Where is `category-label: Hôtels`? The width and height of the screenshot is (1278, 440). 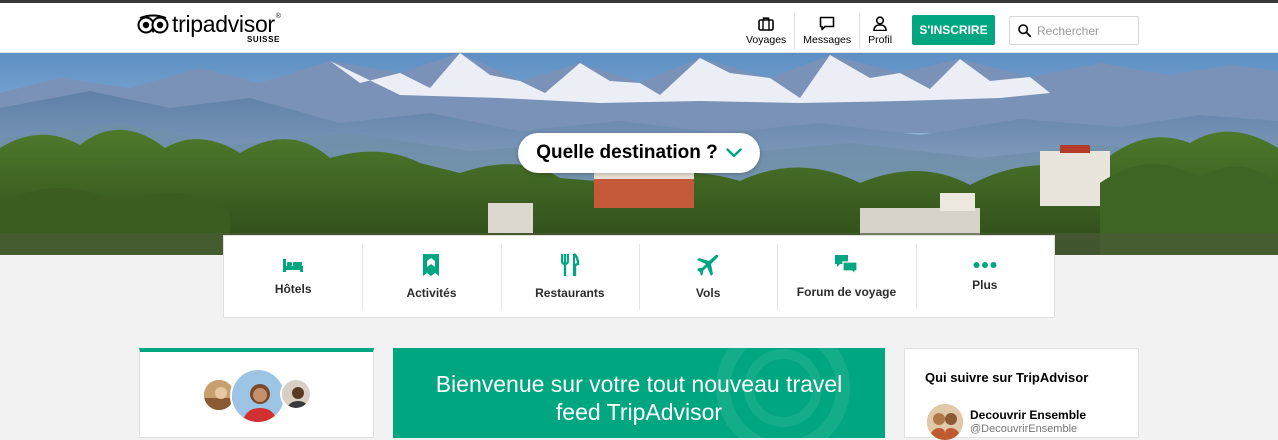
category-label: Hôtels is located at coordinates (293, 289).